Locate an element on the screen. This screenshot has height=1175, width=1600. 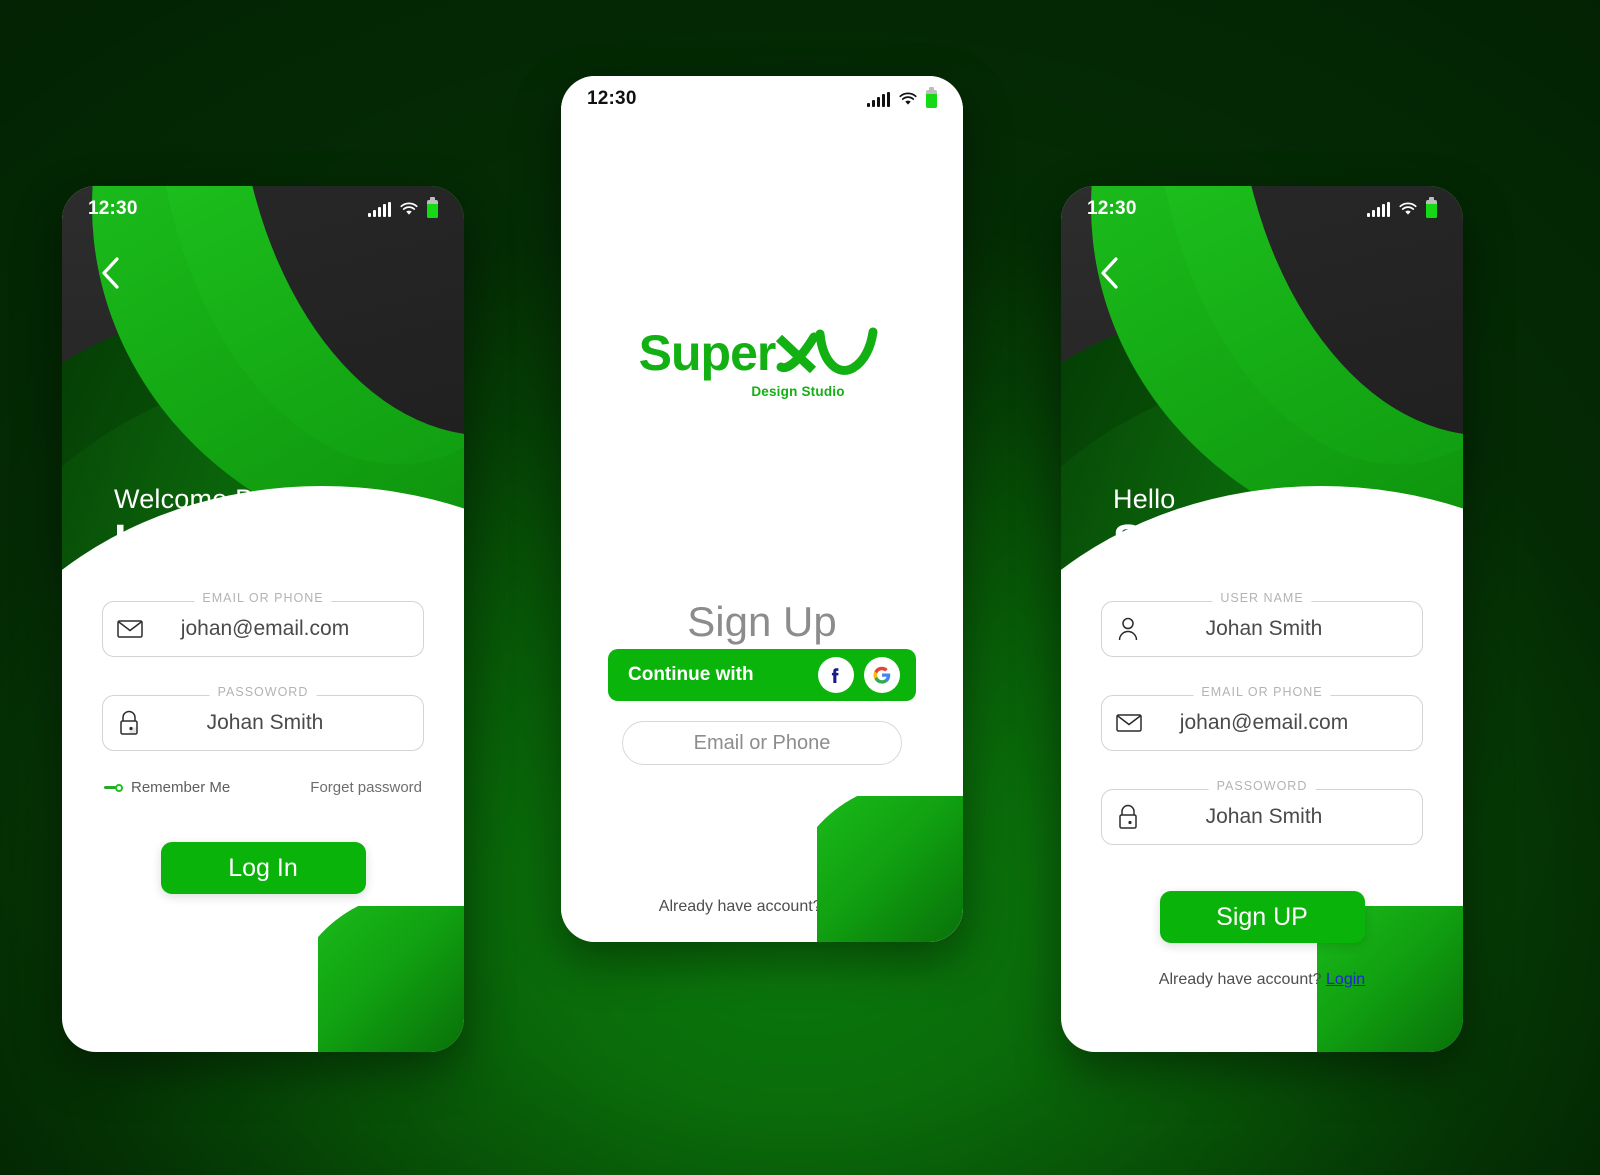
user-name-field: USER NAME Johan Smith is located at coordinates (1262, 624).